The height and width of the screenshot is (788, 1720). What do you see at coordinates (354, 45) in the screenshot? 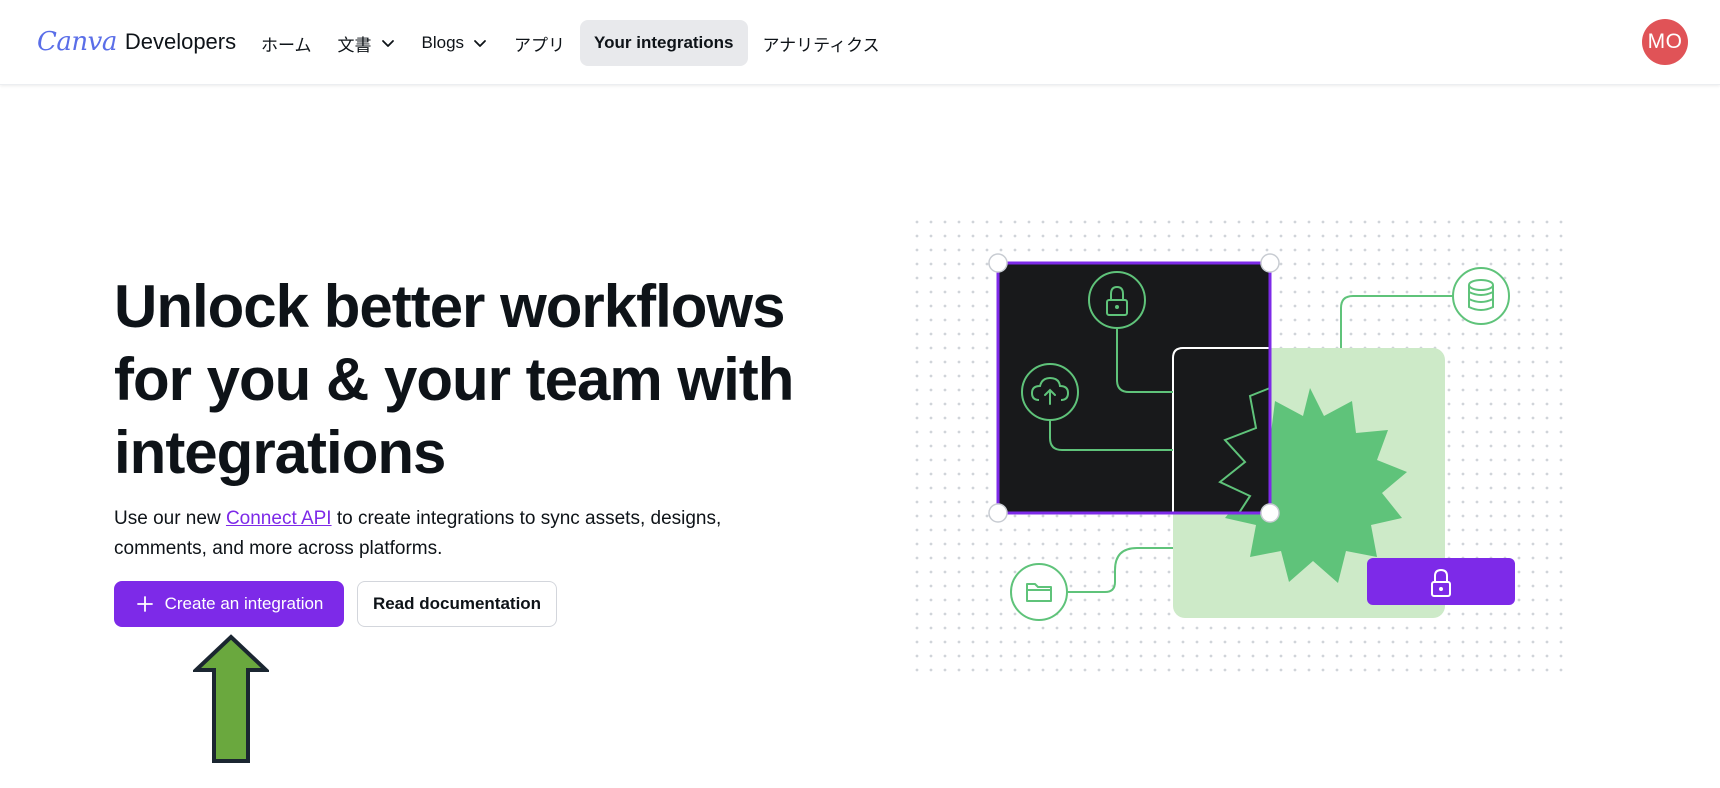
I see `nav-docs-label: 文書` at bounding box center [354, 45].